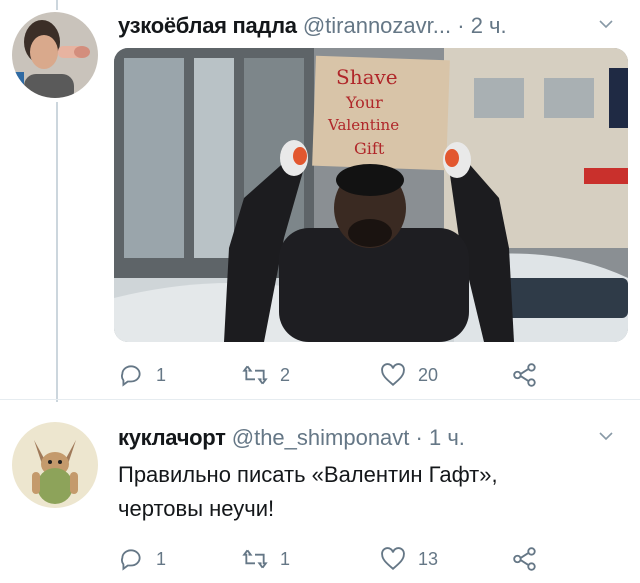  Describe the element at coordinates (308, 474) in the screenshot. I see `tweet-text-line: Правильно писать «Валентин Гафт»,` at that location.